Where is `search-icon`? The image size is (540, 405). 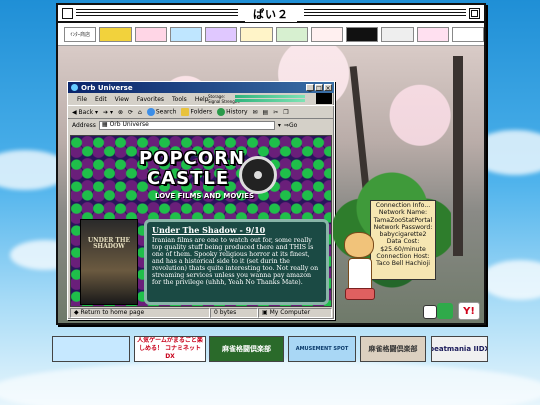 search-icon is located at coordinates (150, 112).